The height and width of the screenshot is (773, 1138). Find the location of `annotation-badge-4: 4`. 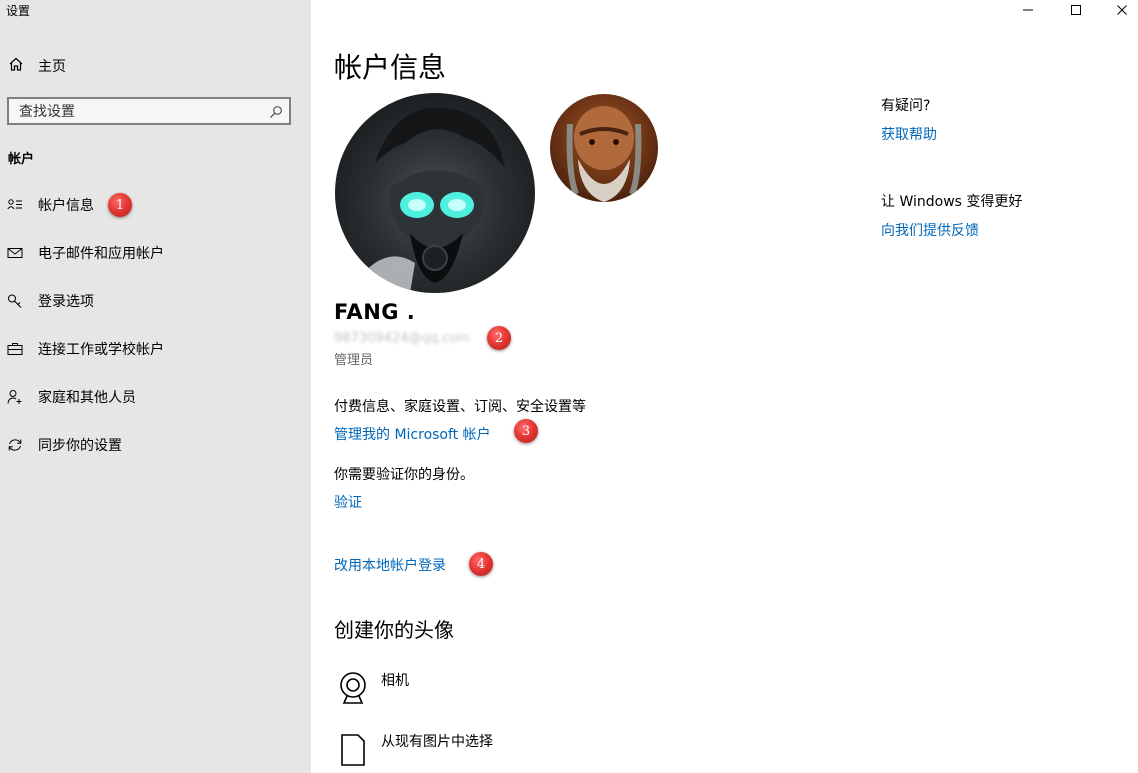

annotation-badge-4: 4 is located at coordinates (481, 564).